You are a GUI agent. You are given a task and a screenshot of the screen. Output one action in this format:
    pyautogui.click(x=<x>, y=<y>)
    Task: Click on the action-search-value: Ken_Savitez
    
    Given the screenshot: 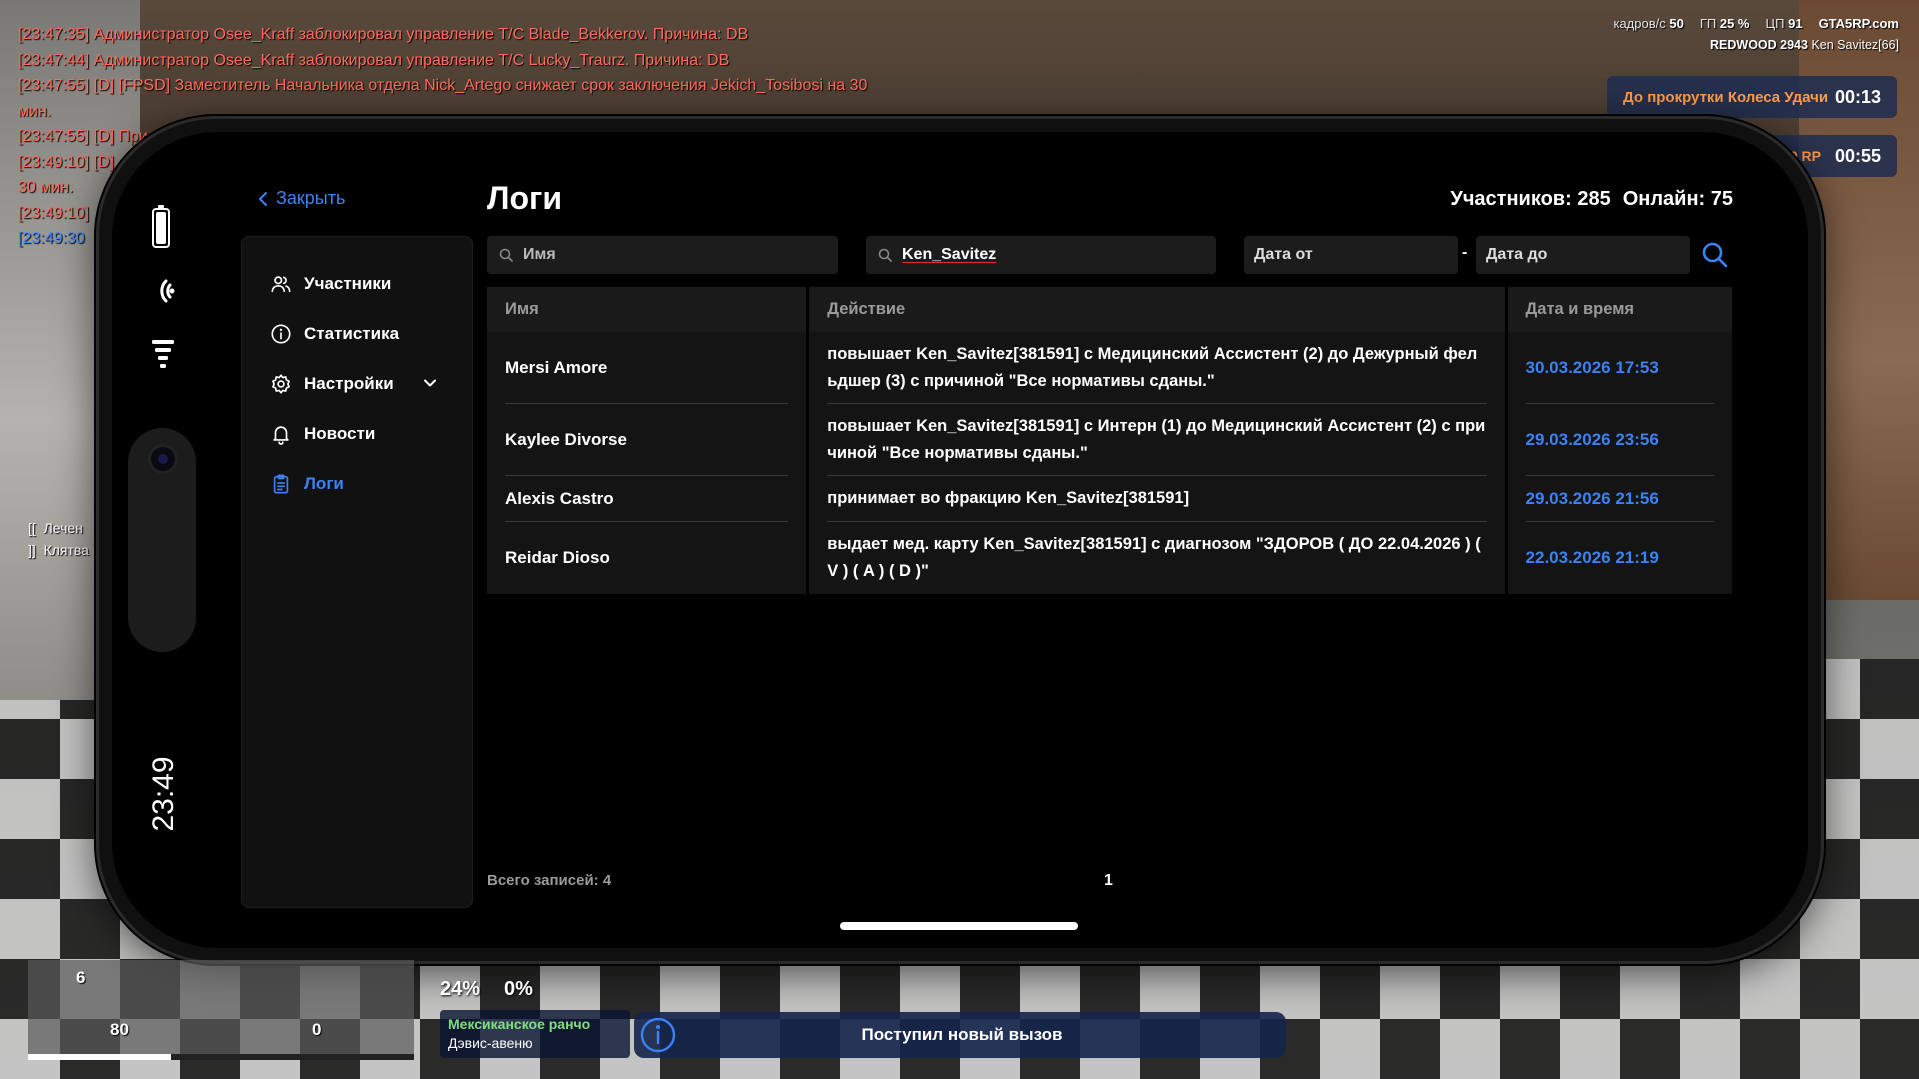 What is the action you would take?
    pyautogui.click(x=949, y=254)
    